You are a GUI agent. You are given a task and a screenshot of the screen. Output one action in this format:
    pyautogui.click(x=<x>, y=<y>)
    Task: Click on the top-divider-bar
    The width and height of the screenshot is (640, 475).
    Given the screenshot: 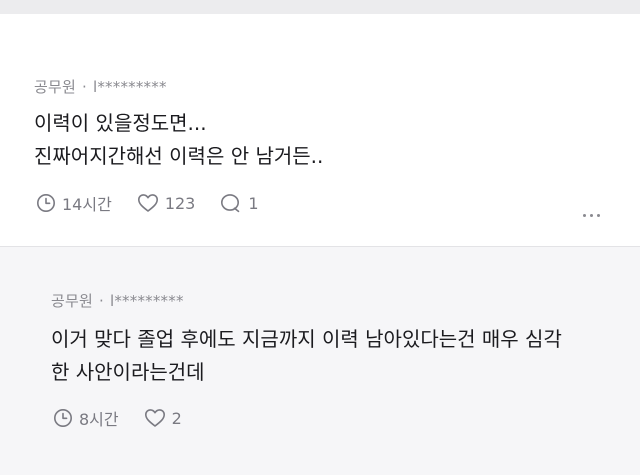 What is the action you would take?
    pyautogui.click(x=320, y=7)
    